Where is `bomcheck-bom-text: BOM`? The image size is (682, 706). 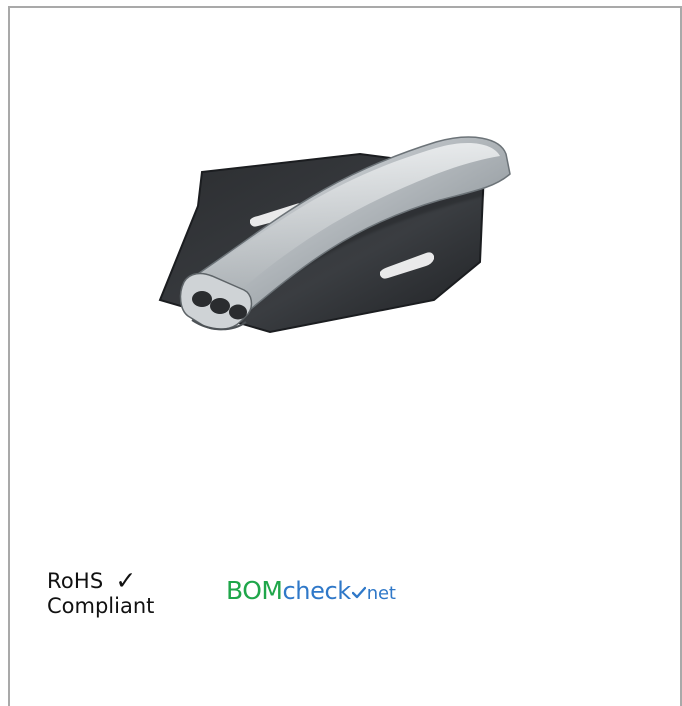
bomcheck-bom-text: BOM is located at coordinates (254, 590).